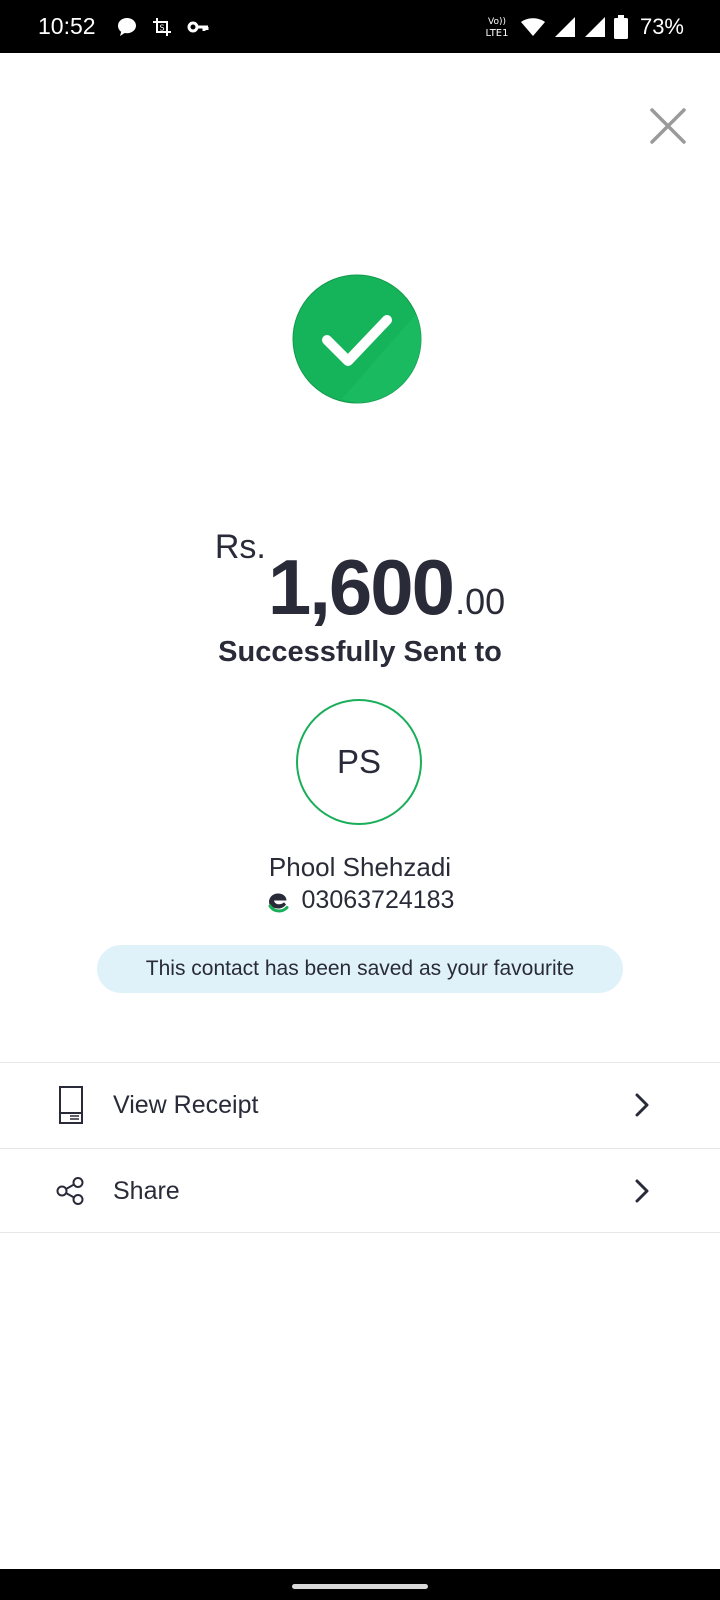  I want to click on battery-percent: 73%, so click(661, 26).